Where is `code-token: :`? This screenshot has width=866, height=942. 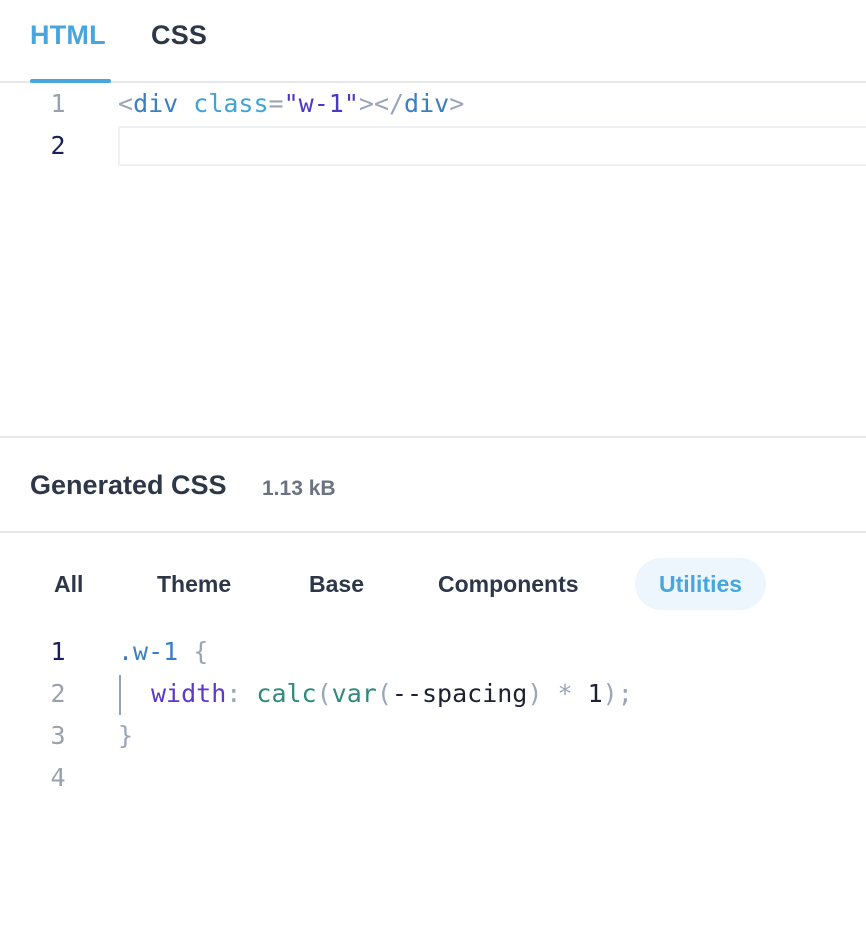
code-token: : is located at coordinates (234, 693).